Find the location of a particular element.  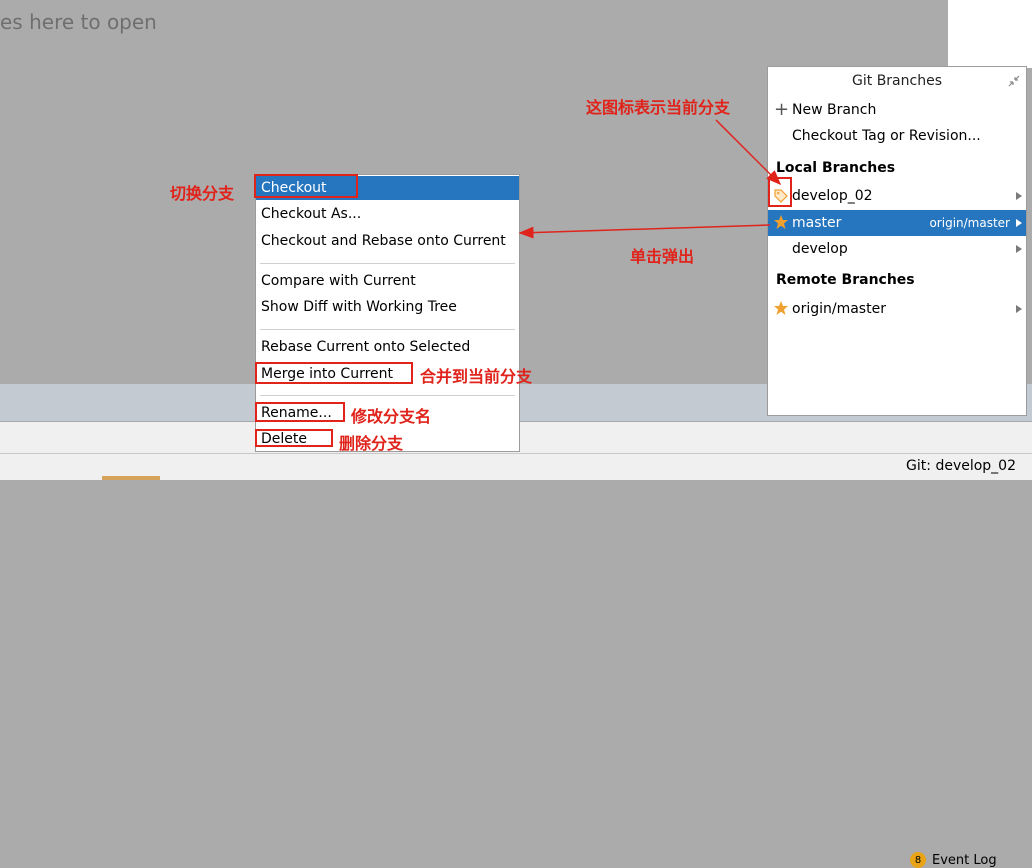

annotation-rename: 修改分支名 is located at coordinates (391, 416).